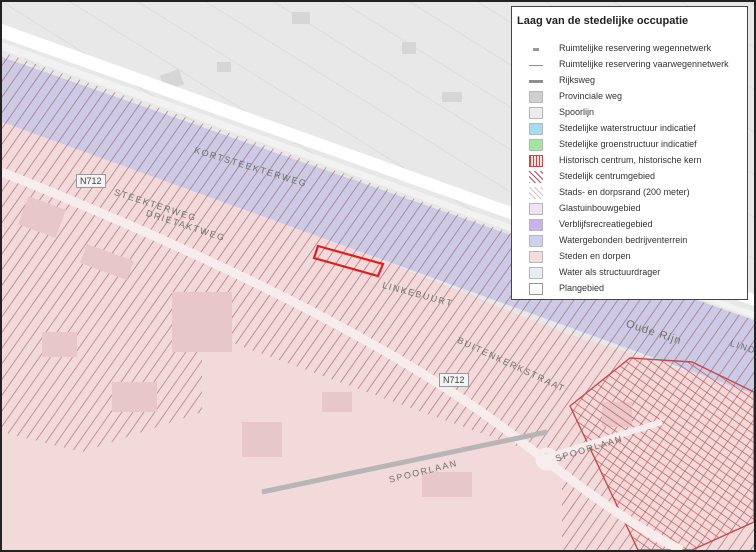  What do you see at coordinates (454, 380) in the screenshot?
I see `road-number-n712-east: N712` at bounding box center [454, 380].